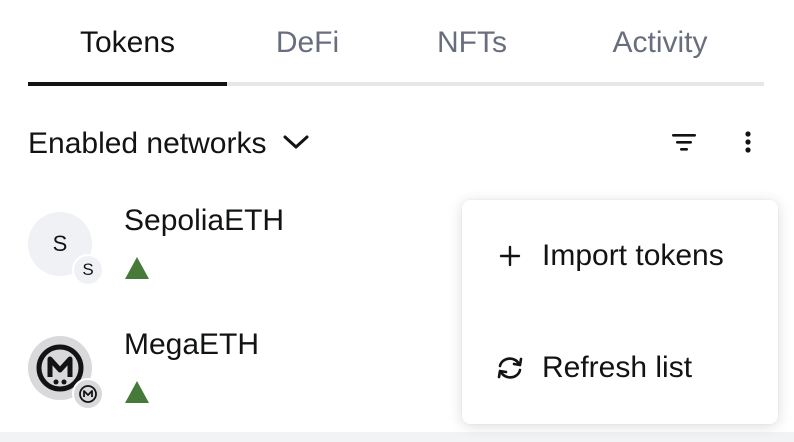 Image resolution: width=794 pixels, height=442 pixels. I want to click on tab-nfts: NFTs, so click(472, 43).